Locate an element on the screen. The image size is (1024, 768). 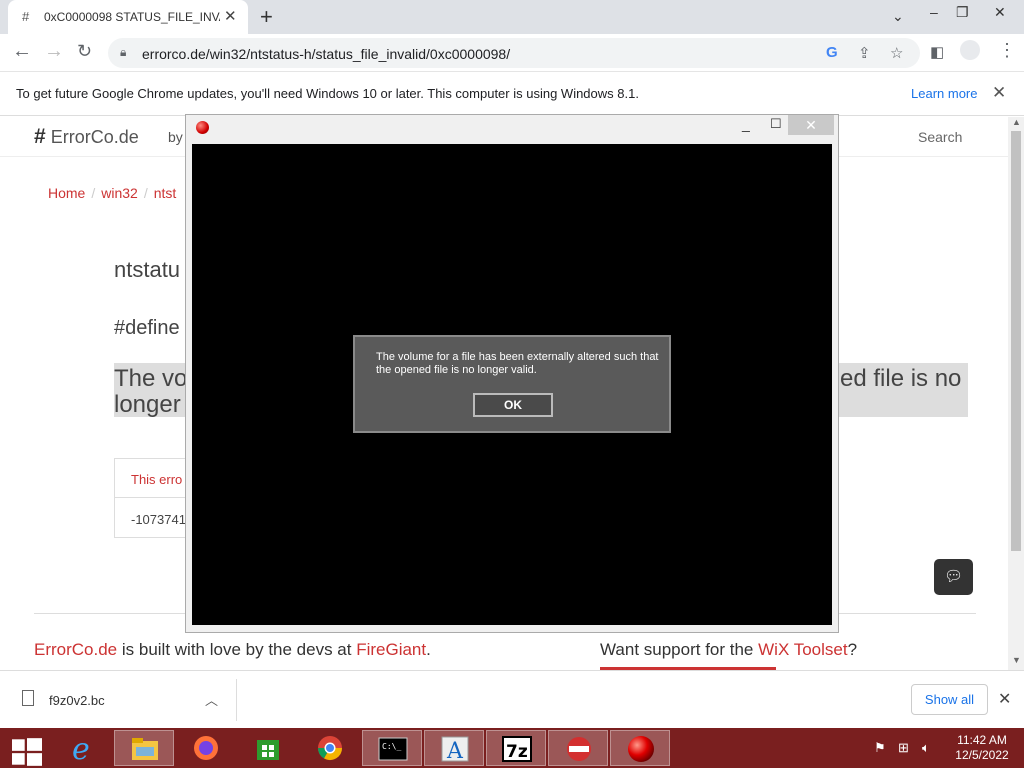
volume-muted-icon: 🔈︎ is located at coordinates (926, 748).